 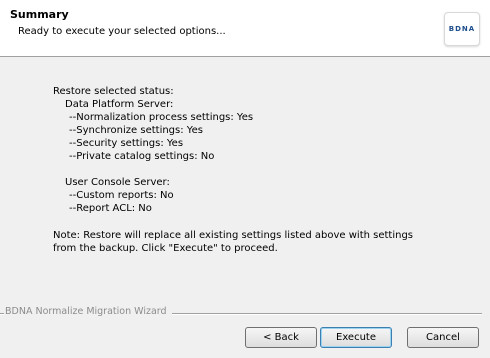 I want to click on status-line: --Private catalog settings: No, so click(x=142, y=156).